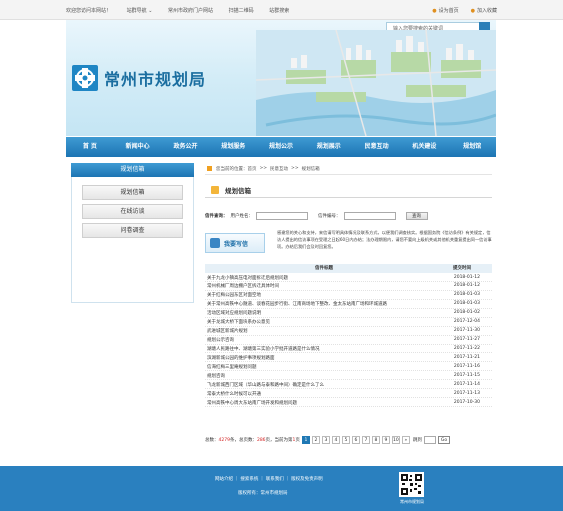  I want to click on letter-date: 2017-12-04, so click(466, 322).